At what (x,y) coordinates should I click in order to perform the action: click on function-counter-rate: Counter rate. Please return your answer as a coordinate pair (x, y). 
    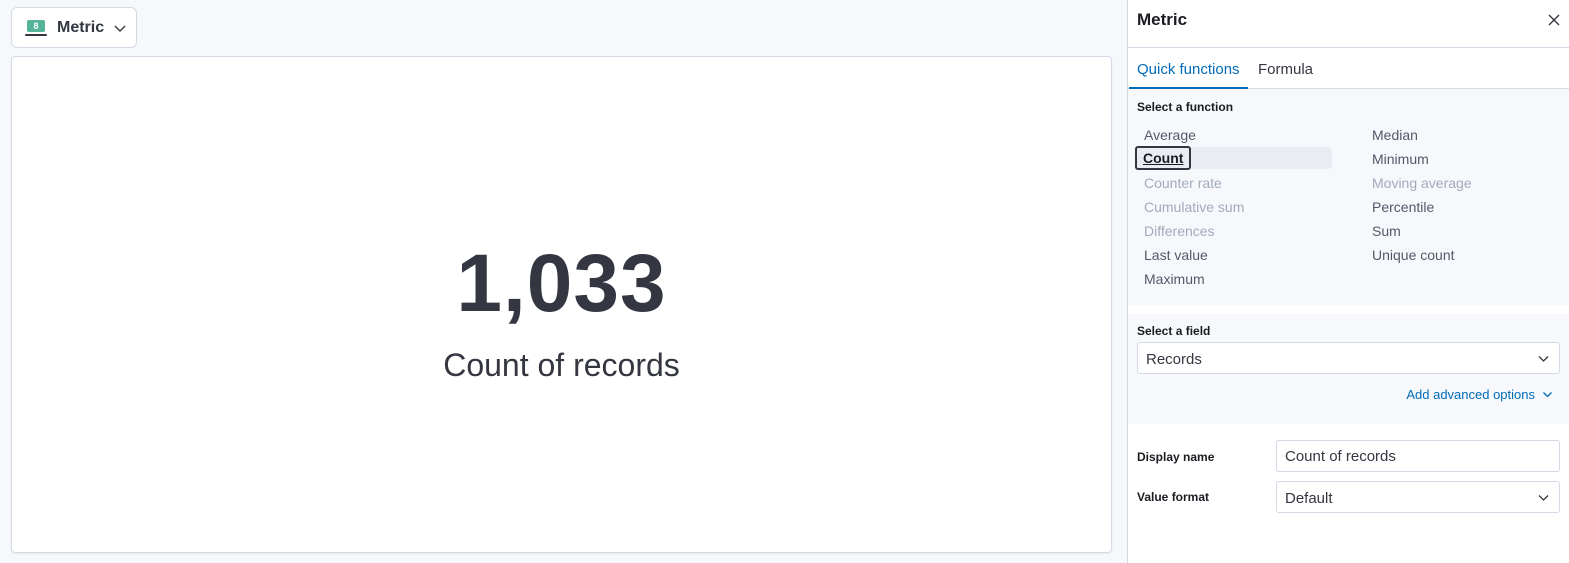
    Looking at the image, I should click on (1183, 183).